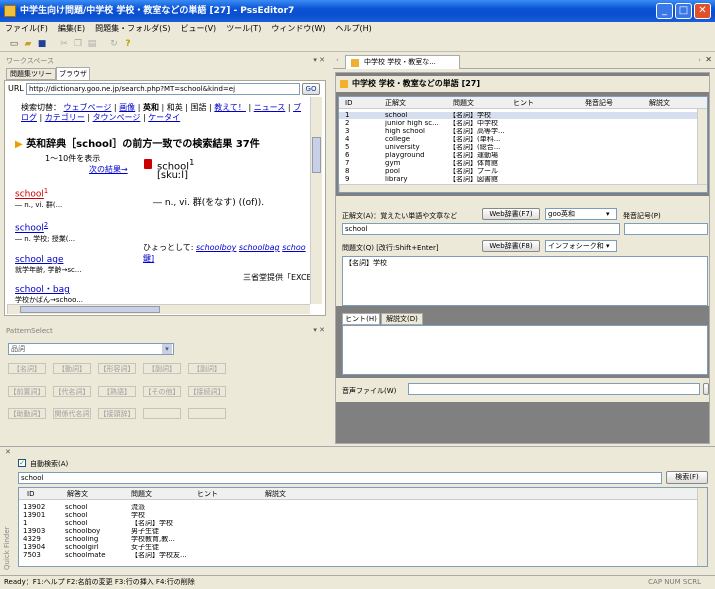 Image resolution: width=715 pixels, height=589 pixels. What do you see at coordinates (316, 155) in the screenshot?
I see `scroll-thumb` at bounding box center [316, 155].